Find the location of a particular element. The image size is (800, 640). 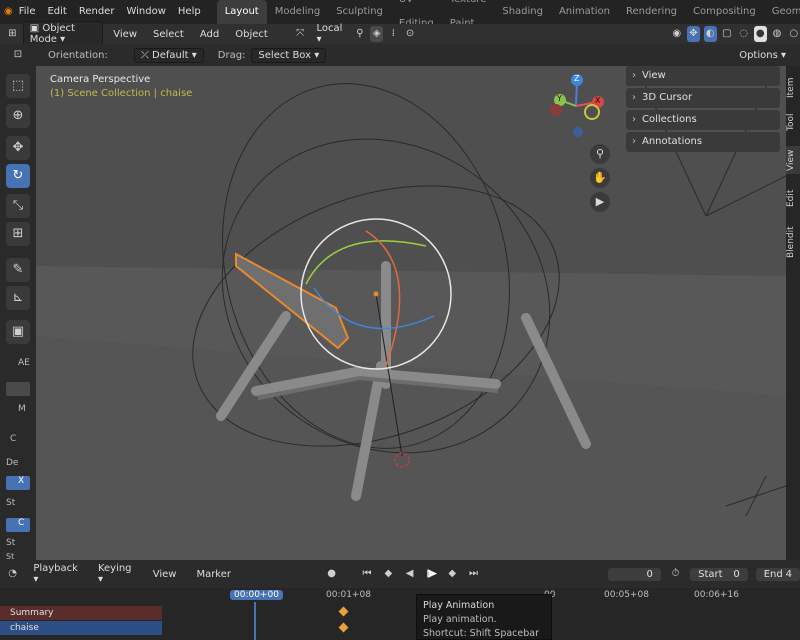

start-frame-field: Start 0 is located at coordinates (719, 574).